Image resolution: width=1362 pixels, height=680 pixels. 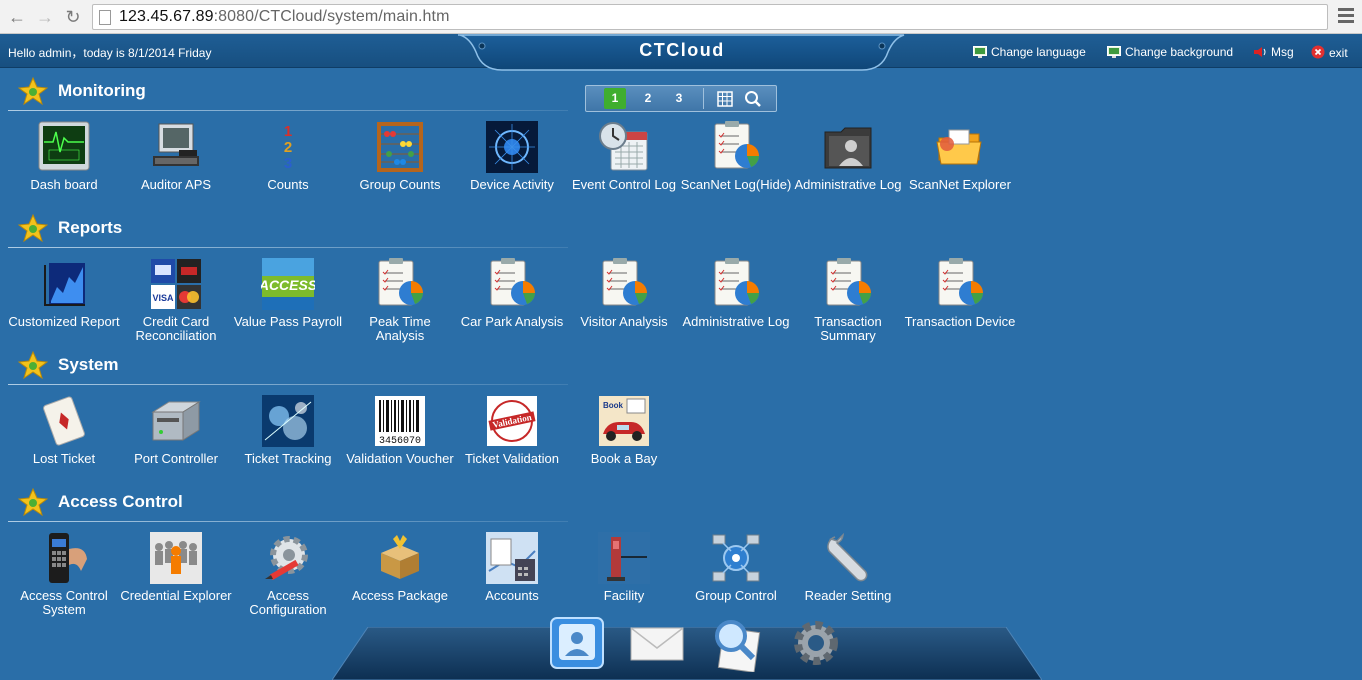 What do you see at coordinates (1282, 52) in the screenshot?
I see `msg-label: Msg` at bounding box center [1282, 52].